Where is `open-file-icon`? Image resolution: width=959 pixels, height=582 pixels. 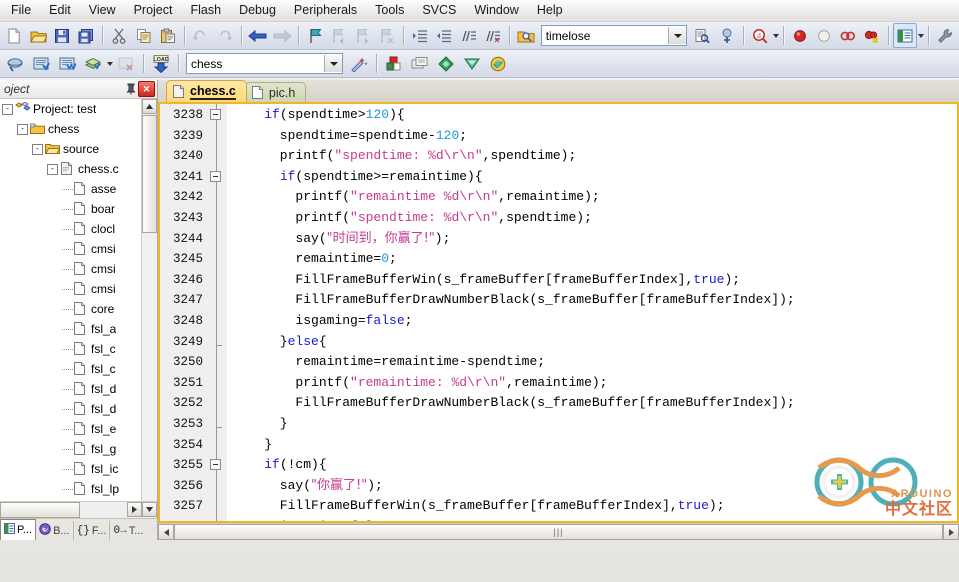 open-file-icon is located at coordinates (38, 35).